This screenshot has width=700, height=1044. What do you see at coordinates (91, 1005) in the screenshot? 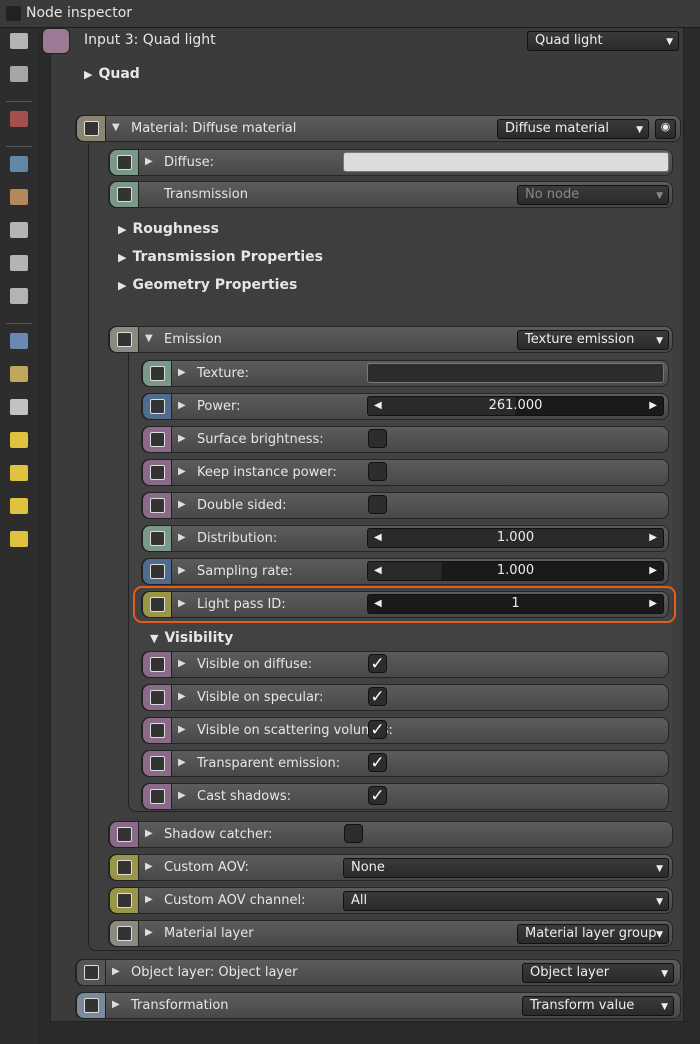
I see `transform-icon` at bounding box center [91, 1005].